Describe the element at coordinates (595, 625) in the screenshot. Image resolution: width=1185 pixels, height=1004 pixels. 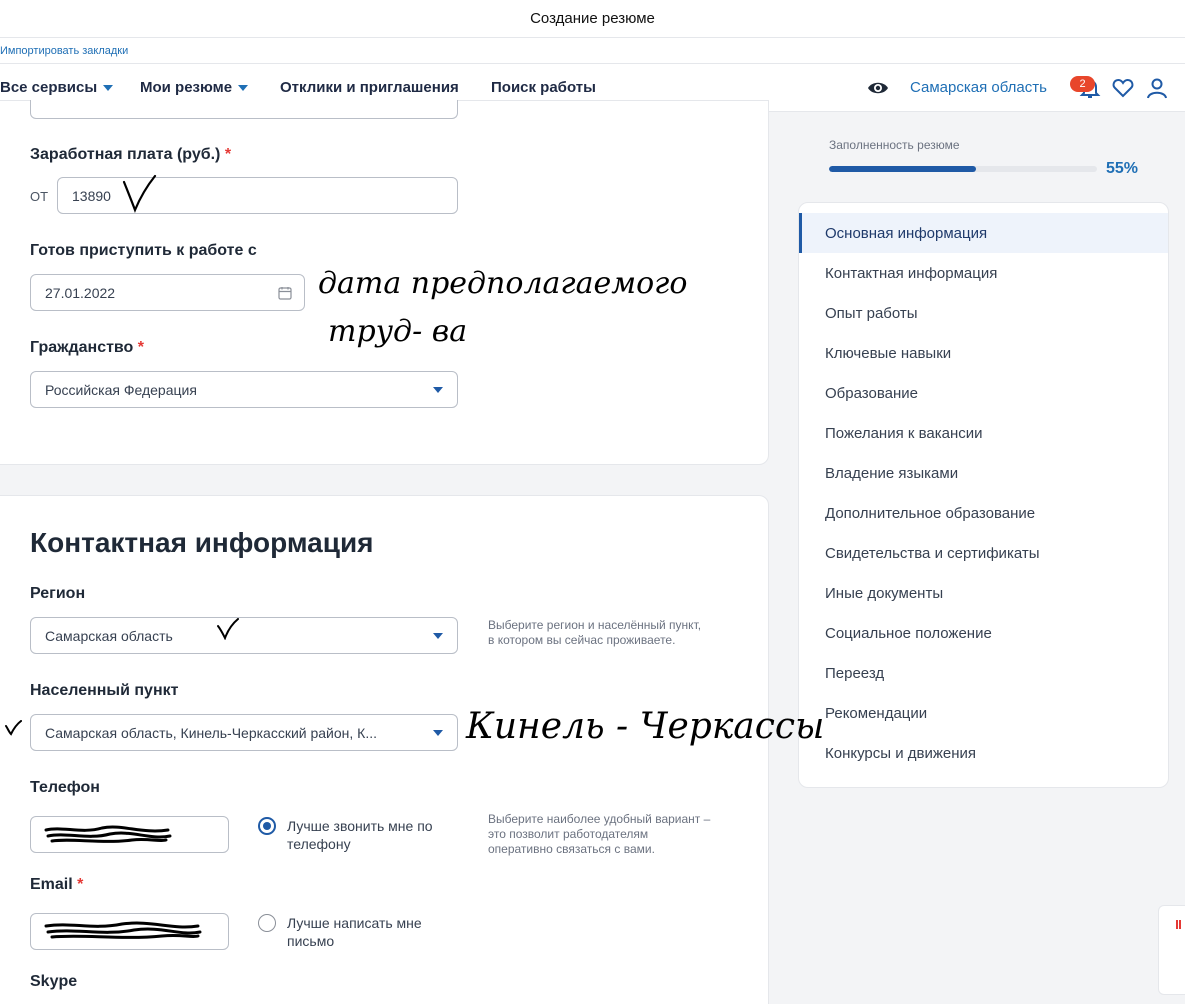
I see `region-hint-line: Выберите регион и населённый пункт,` at that location.